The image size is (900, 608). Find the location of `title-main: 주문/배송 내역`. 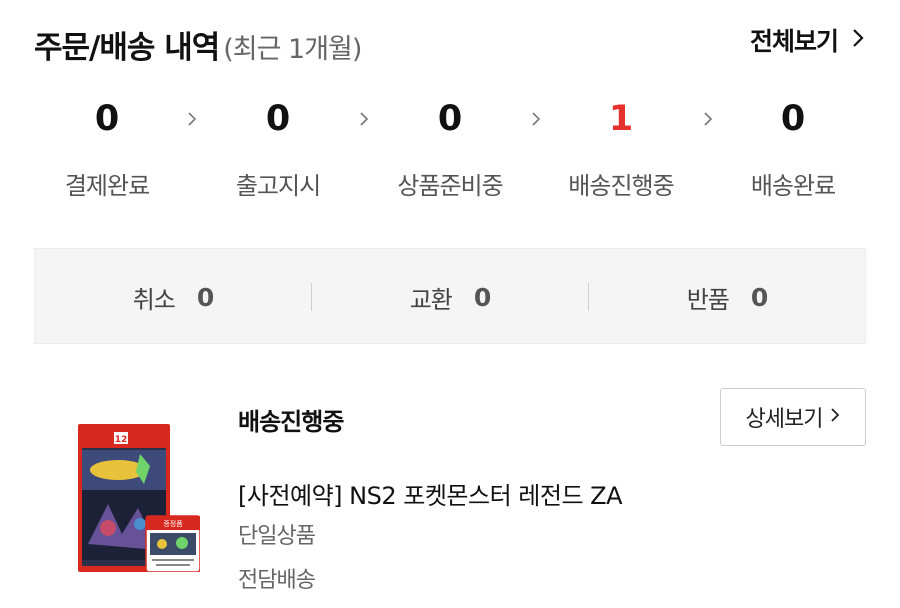

title-main: 주문/배송 내역 is located at coordinates (127, 48).